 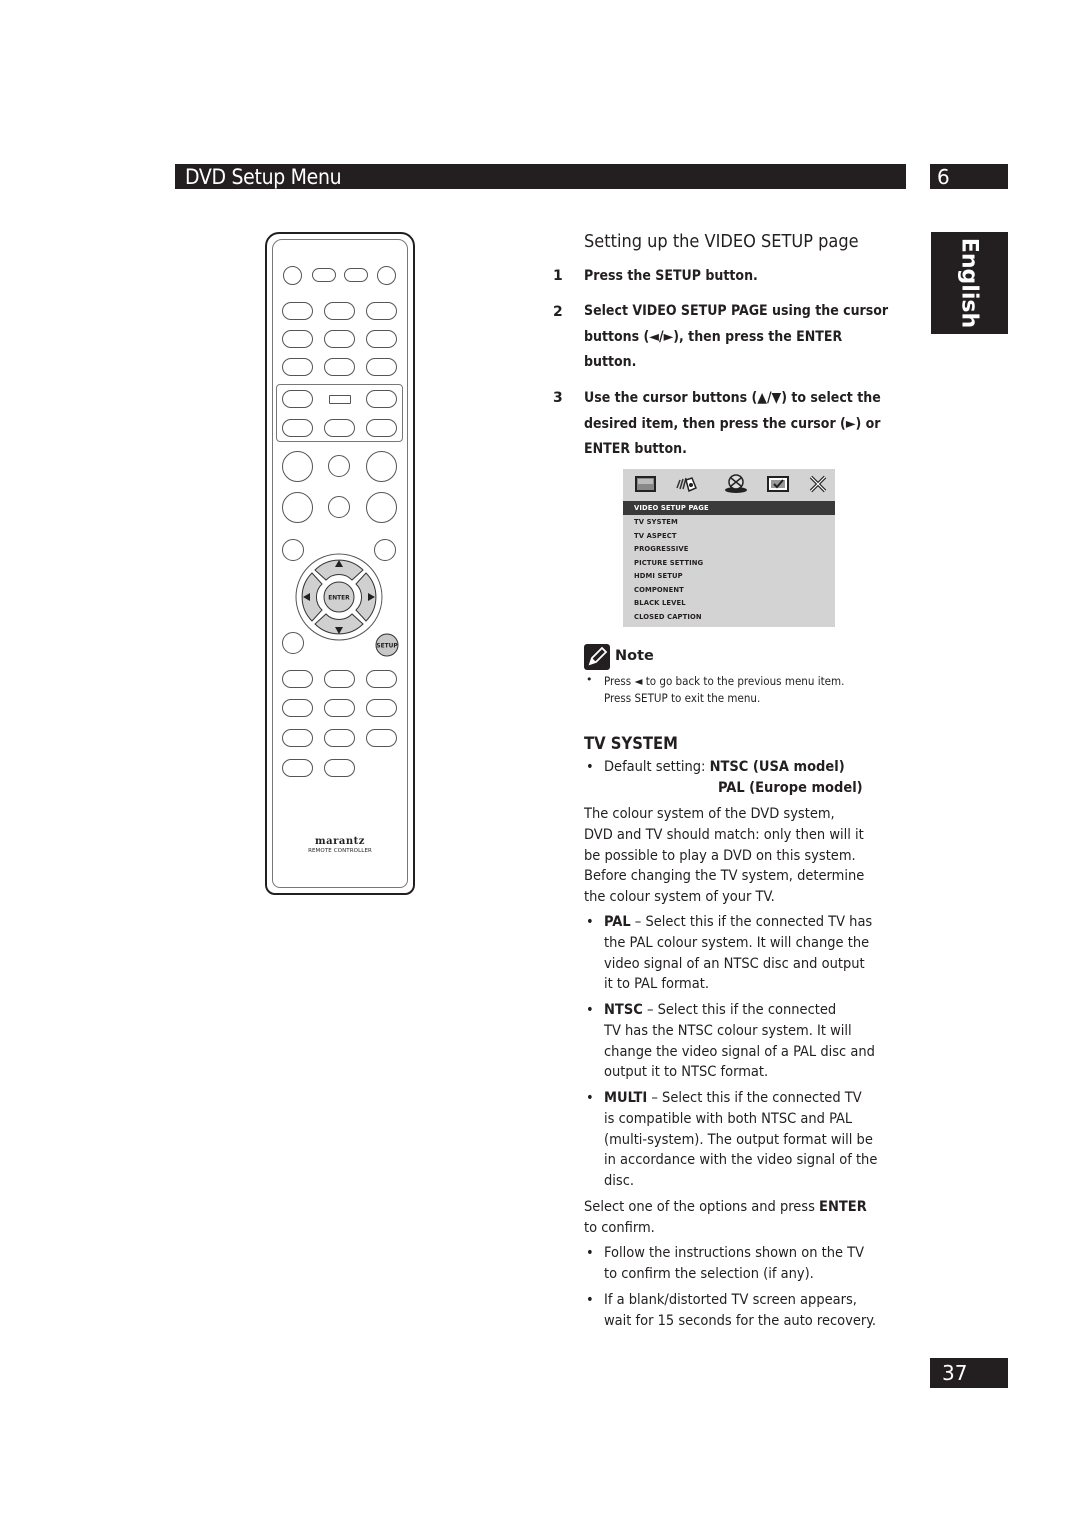 What do you see at coordinates (635, 449) in the screenshot?
I see `step-line: ENTER button.` at bounding box center [635, 449].